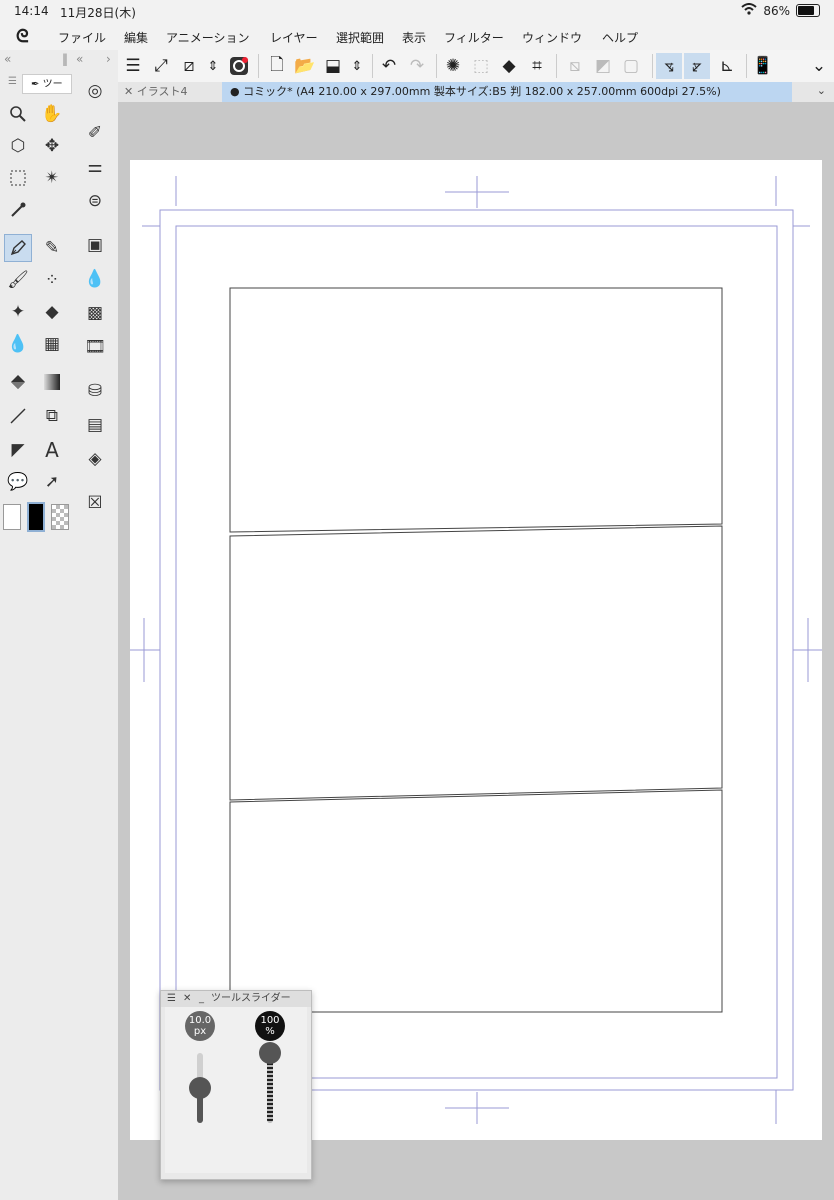  Describe the element at coordinates (746, 66) in the screenshot. I see `divider` at that location.